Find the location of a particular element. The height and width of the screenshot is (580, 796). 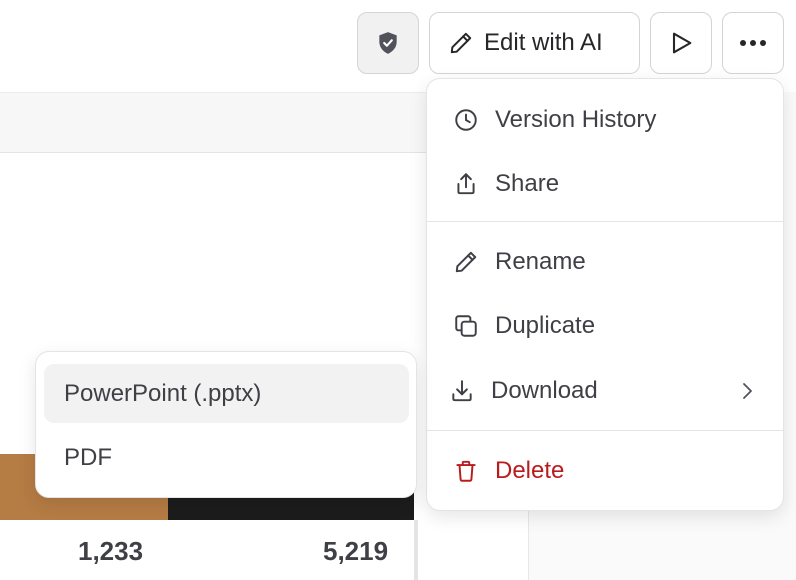

more-options-button is located at coordinates (753, 43).